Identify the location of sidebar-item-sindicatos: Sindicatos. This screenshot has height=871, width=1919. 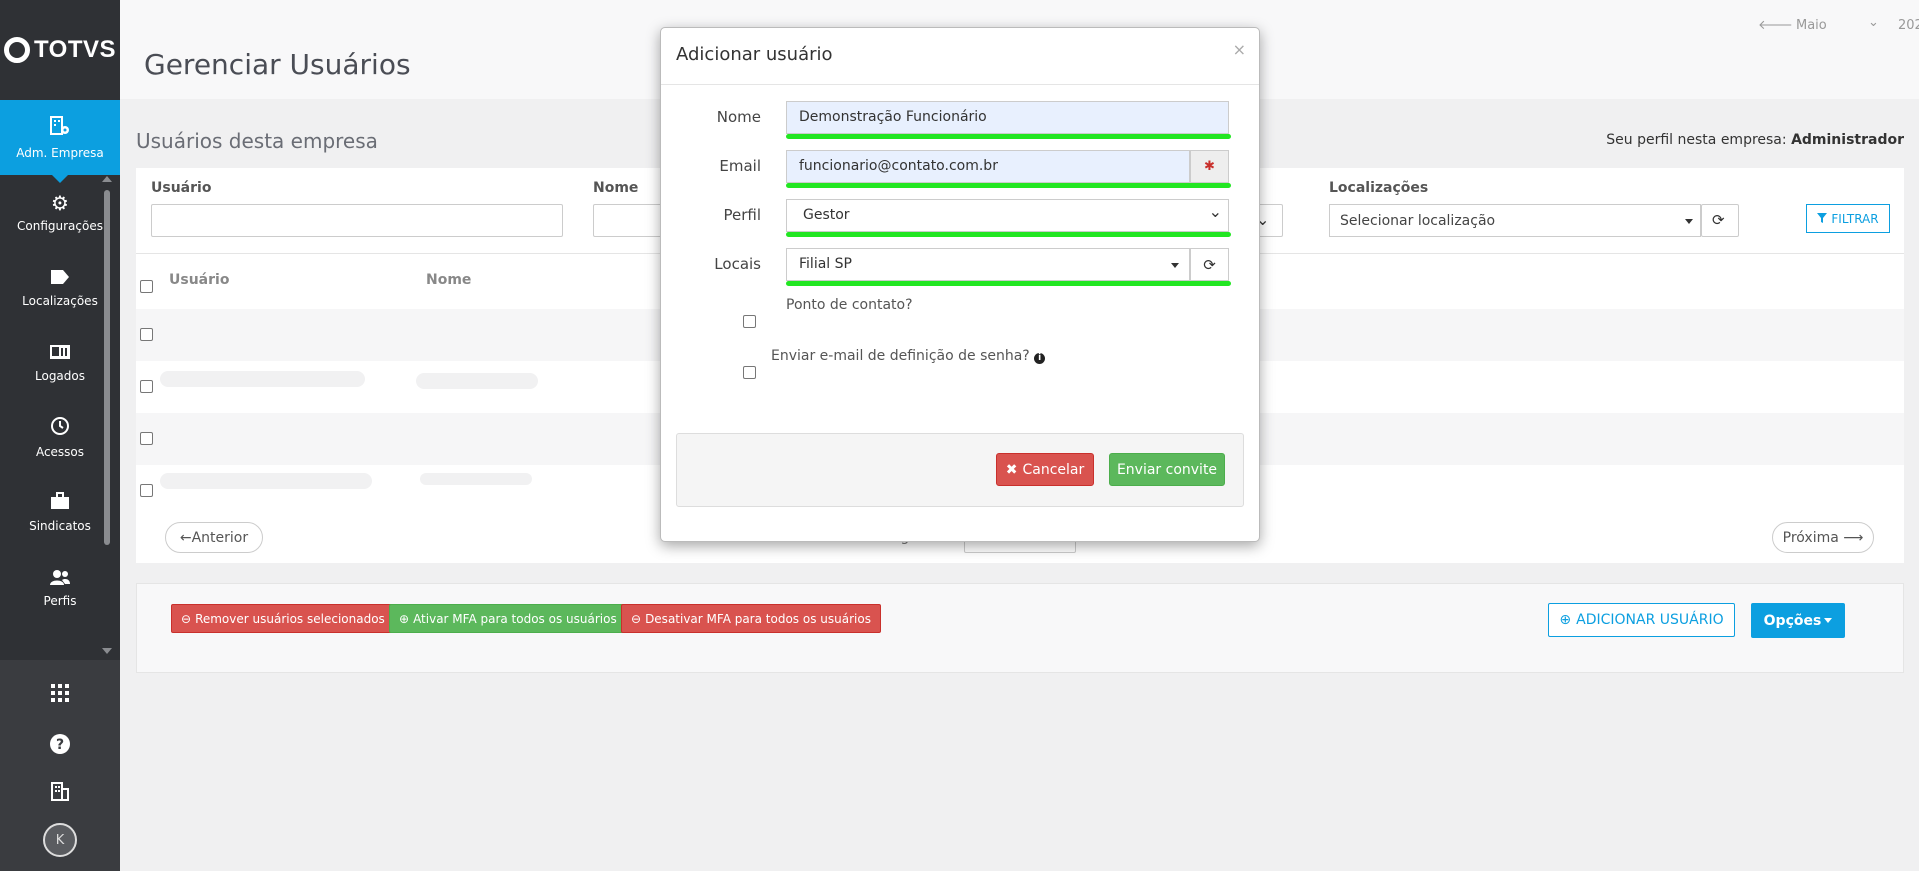
(60, 512).